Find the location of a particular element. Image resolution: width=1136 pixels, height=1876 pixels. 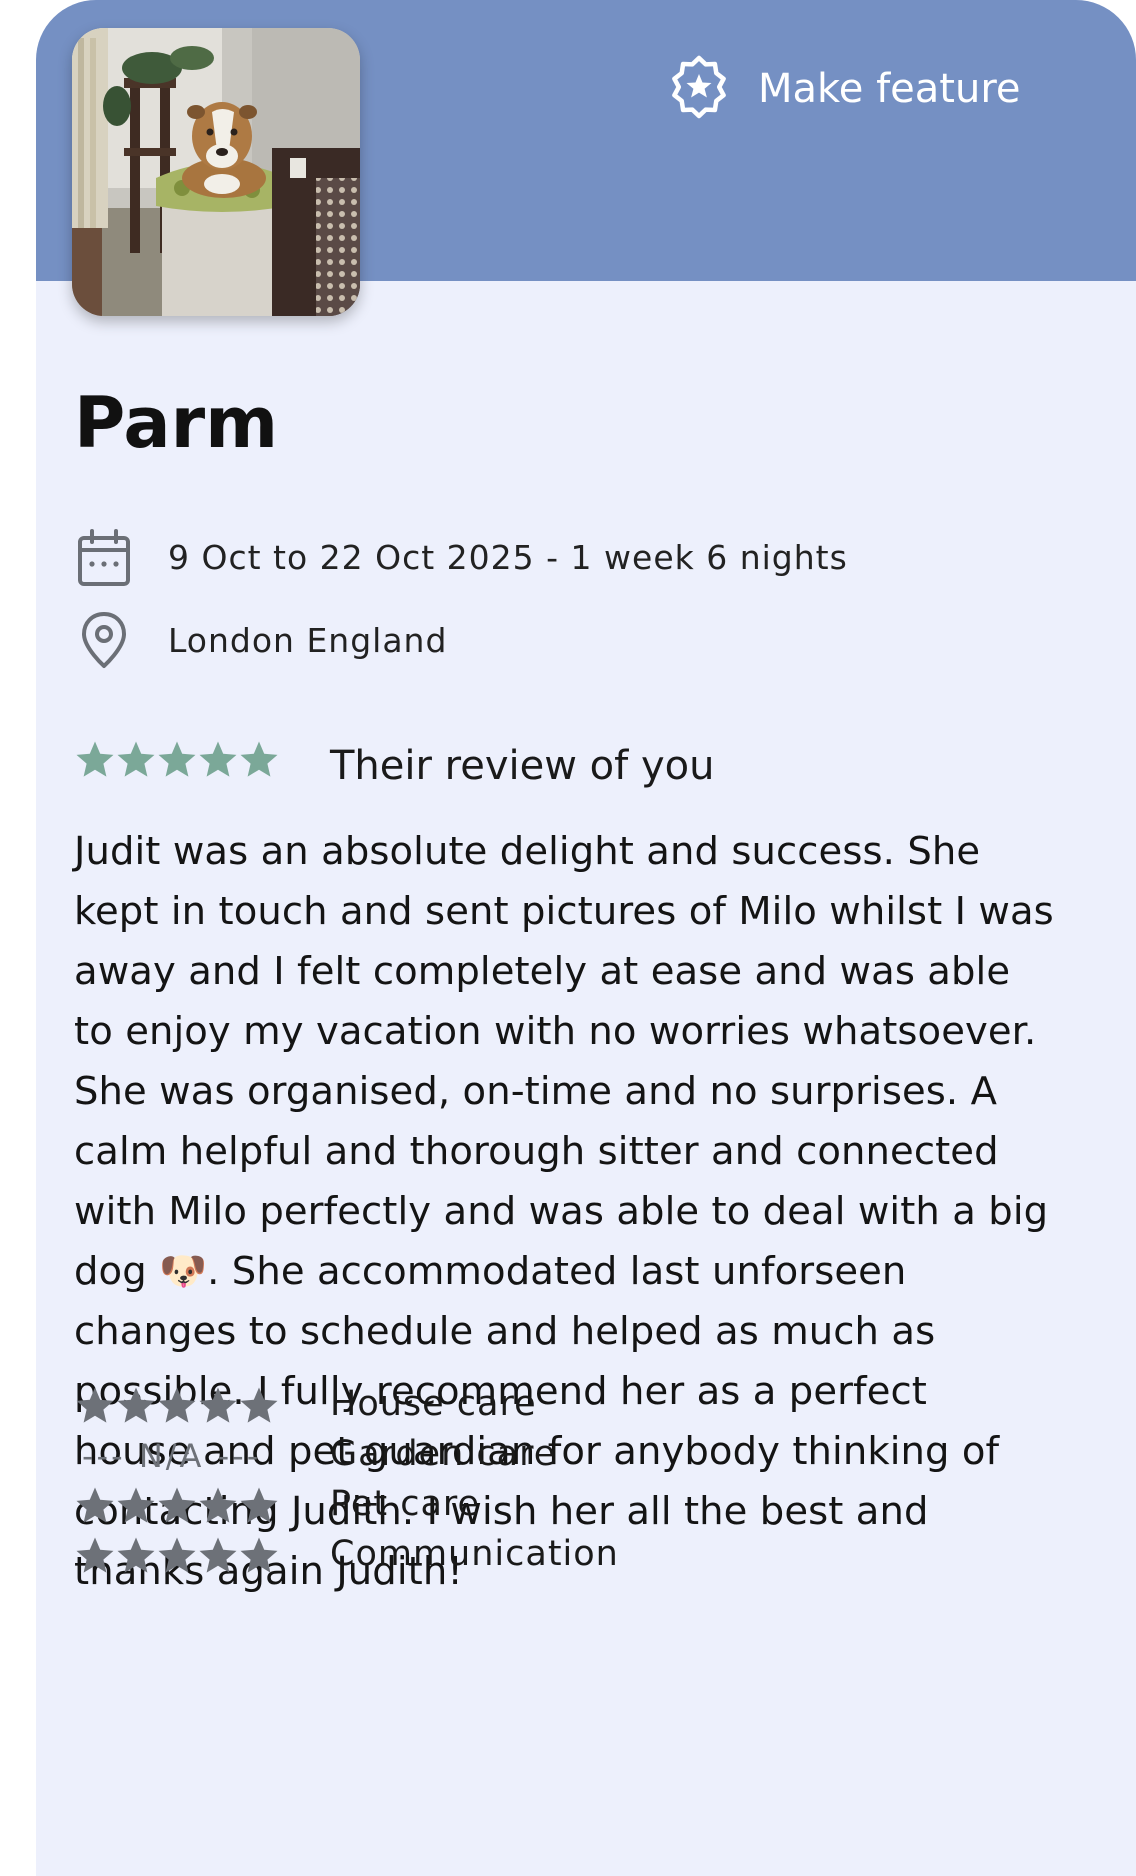

dates-row is located at coordinates (104, 558).